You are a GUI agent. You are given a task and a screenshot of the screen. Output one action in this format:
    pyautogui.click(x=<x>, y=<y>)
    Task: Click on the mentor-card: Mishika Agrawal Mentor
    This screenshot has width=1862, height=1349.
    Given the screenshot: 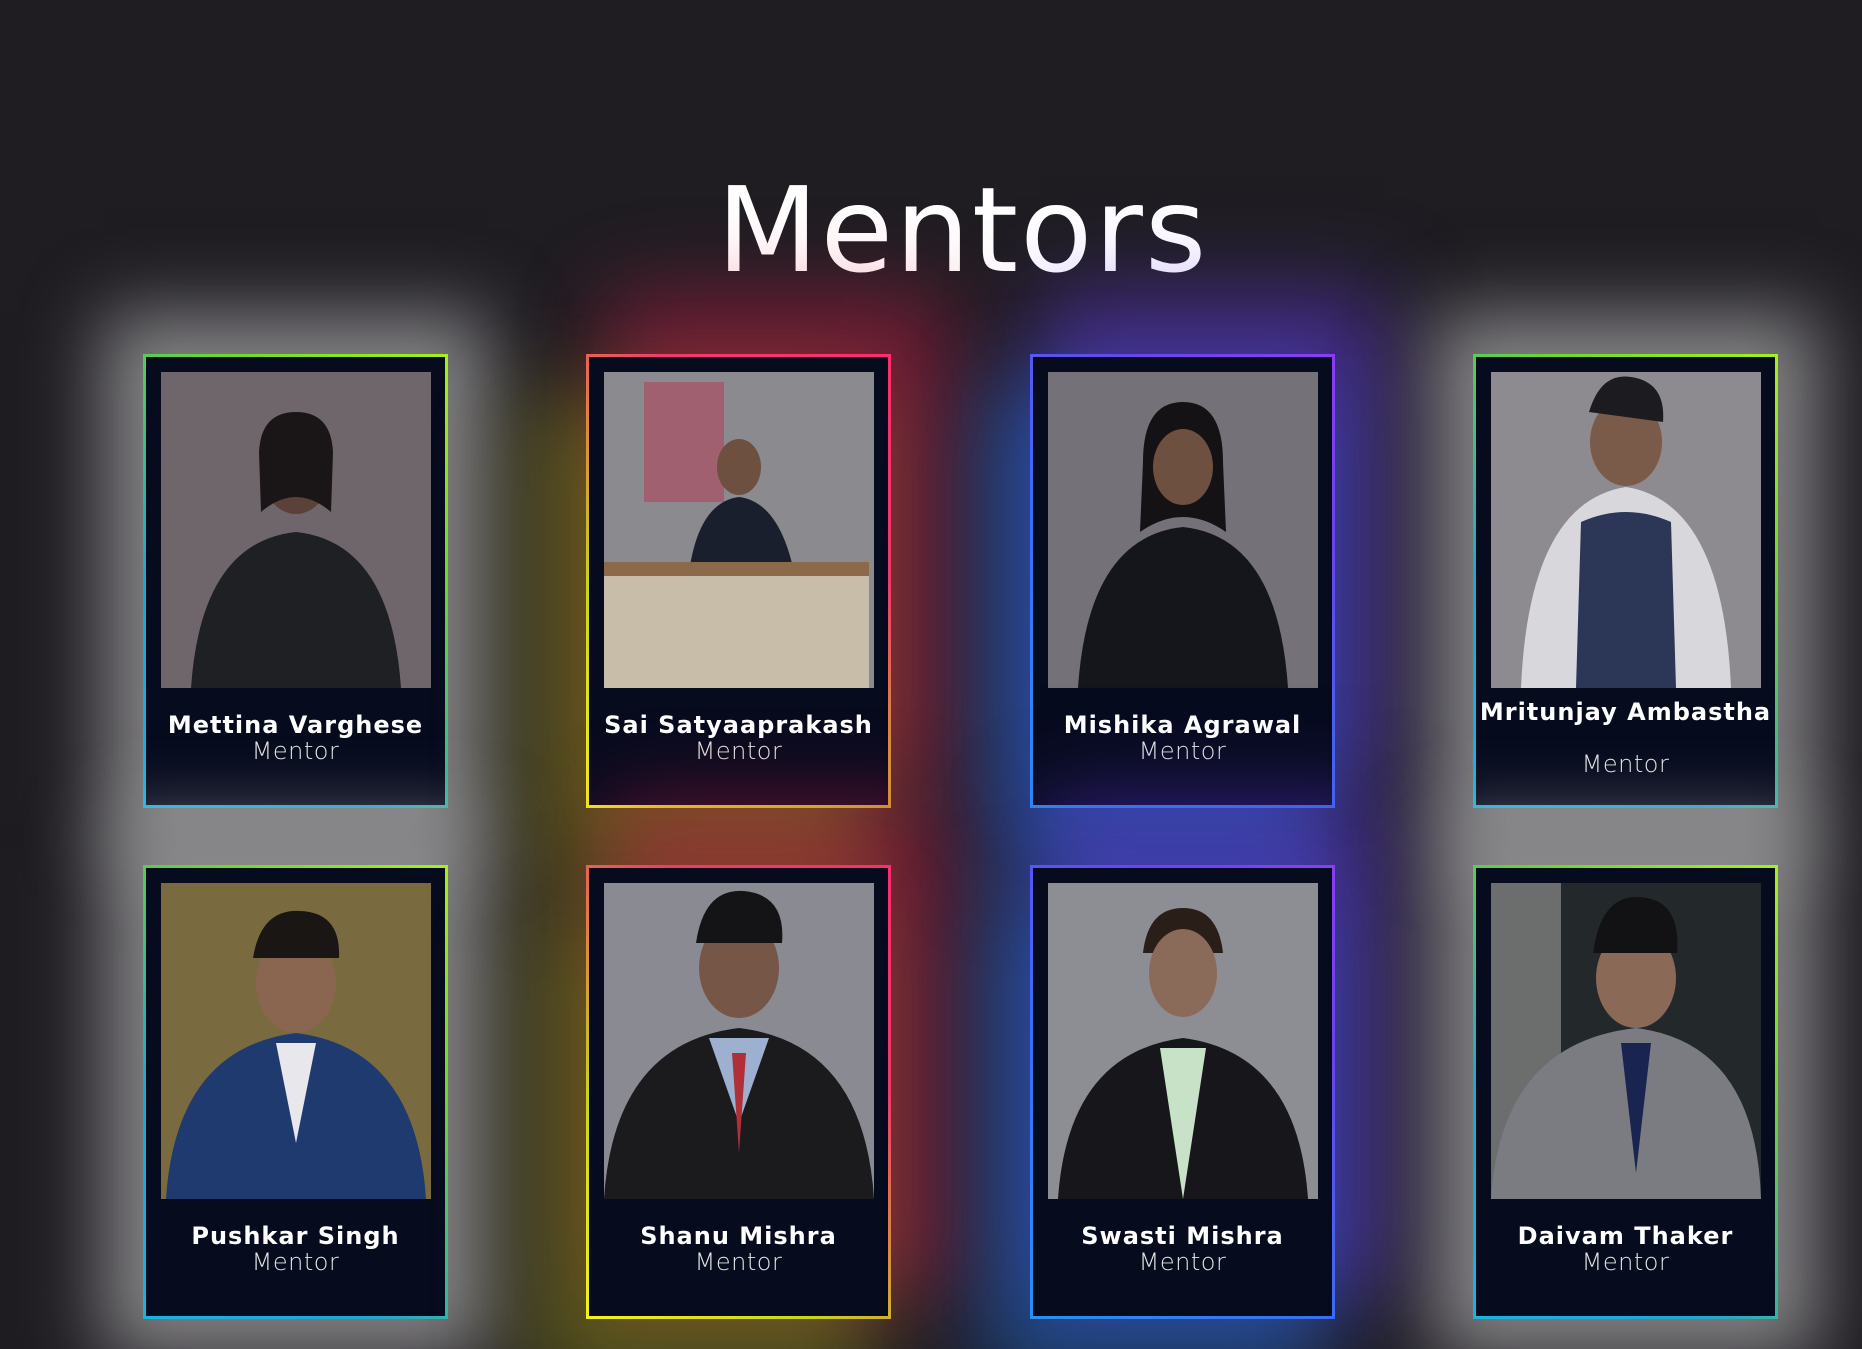 What is the action you would take?
    pyautogui.click(x=1182, y=581)
    